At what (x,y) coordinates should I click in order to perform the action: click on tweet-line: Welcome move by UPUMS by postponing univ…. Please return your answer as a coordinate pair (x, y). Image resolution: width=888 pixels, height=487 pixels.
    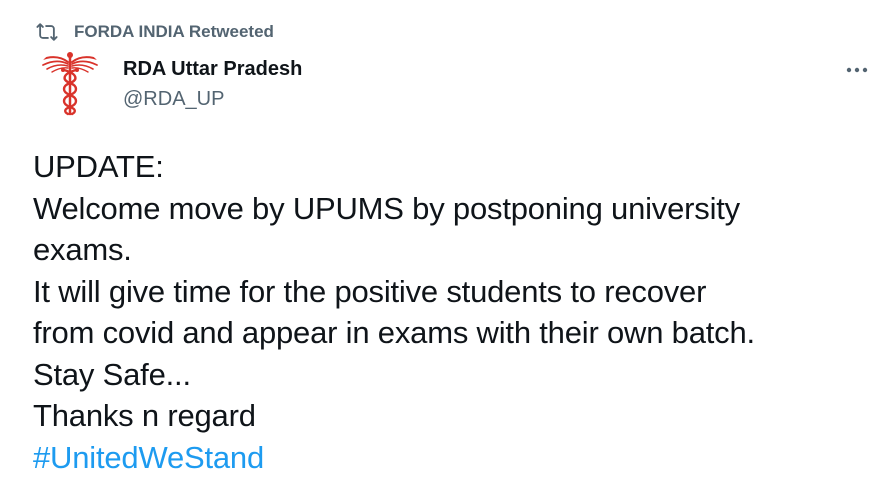
    Looking at the image, I should click on (386, 208).